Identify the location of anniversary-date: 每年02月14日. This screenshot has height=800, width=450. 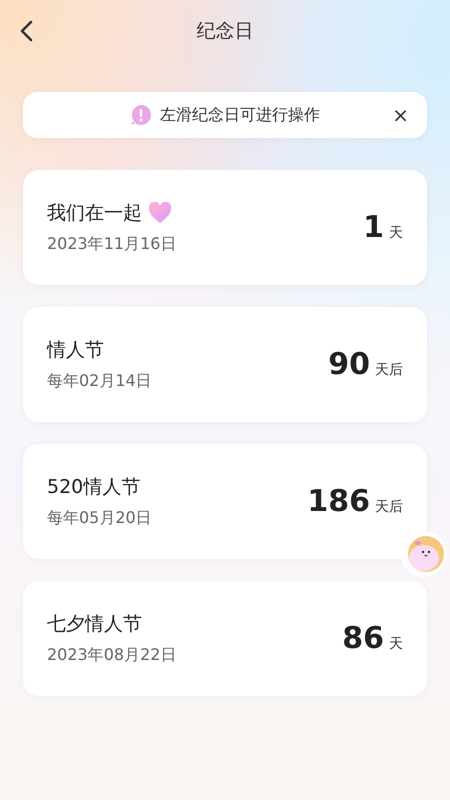
(99, 381).